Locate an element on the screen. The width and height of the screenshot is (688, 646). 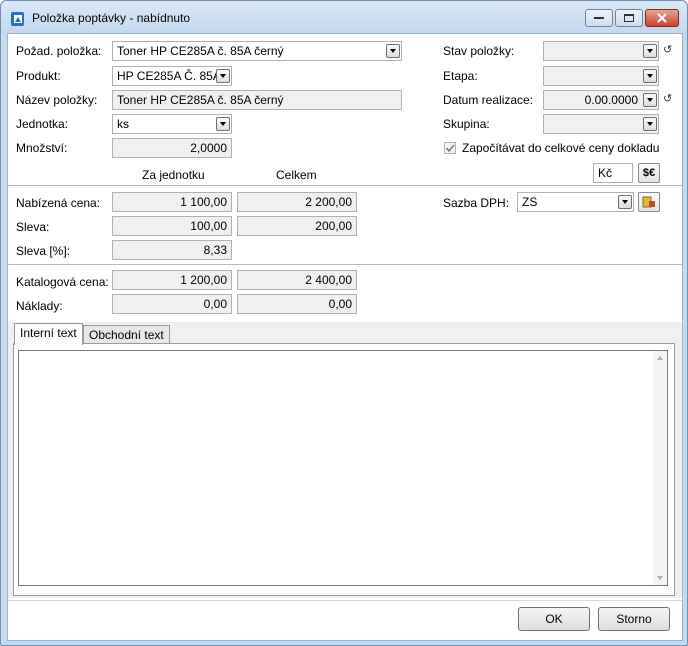
currency-icon: $€ is located at coordinates (649, 173).